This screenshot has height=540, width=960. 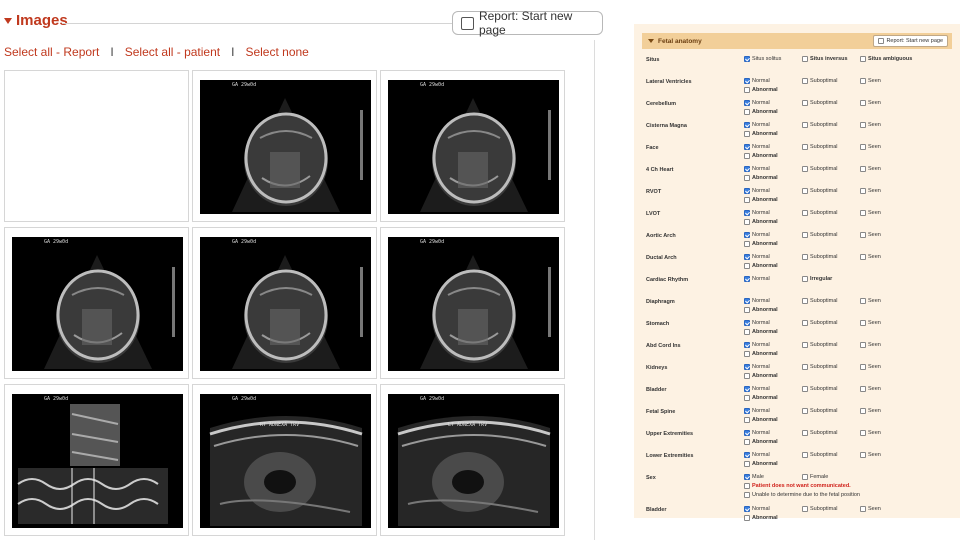 What do you see at coordinates (467, 23) in the screenshot?
I see `report-new-page-checkbox` at bounding box center [467, 23].